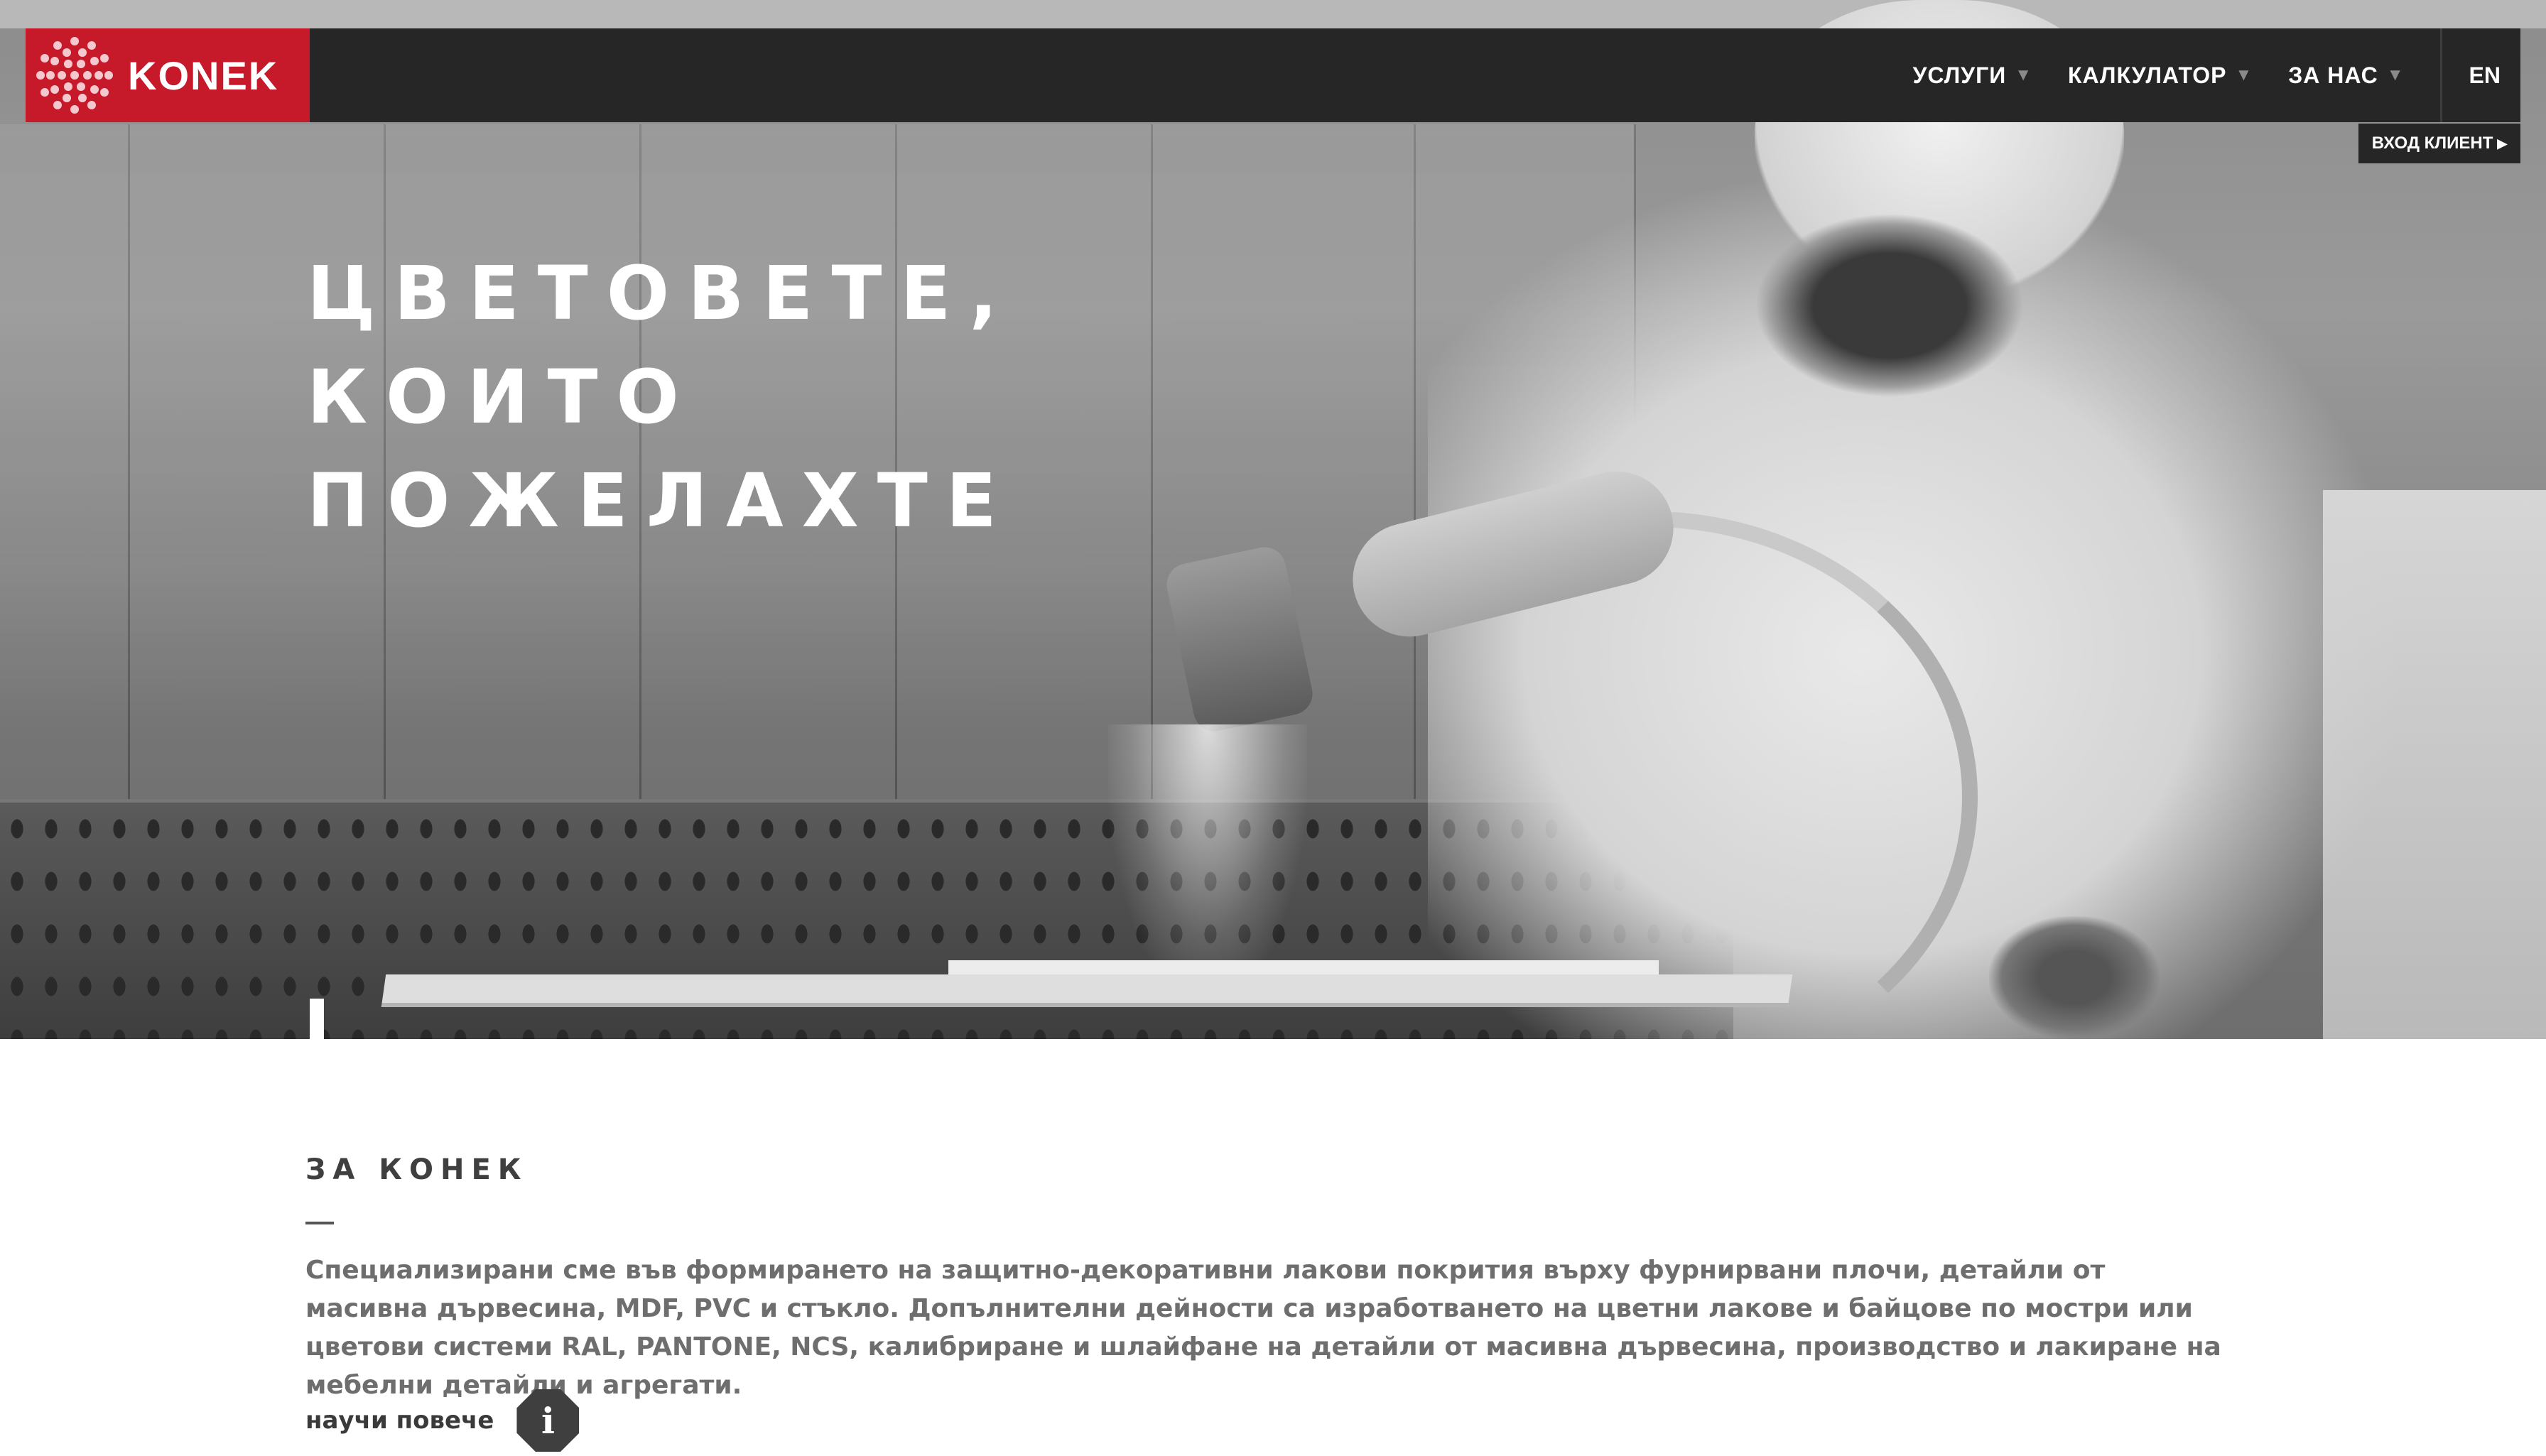 The height and width of the screenshot is (1456, 2546). I want to click on play-triangle-icon: ▶, so click(2502, 143).